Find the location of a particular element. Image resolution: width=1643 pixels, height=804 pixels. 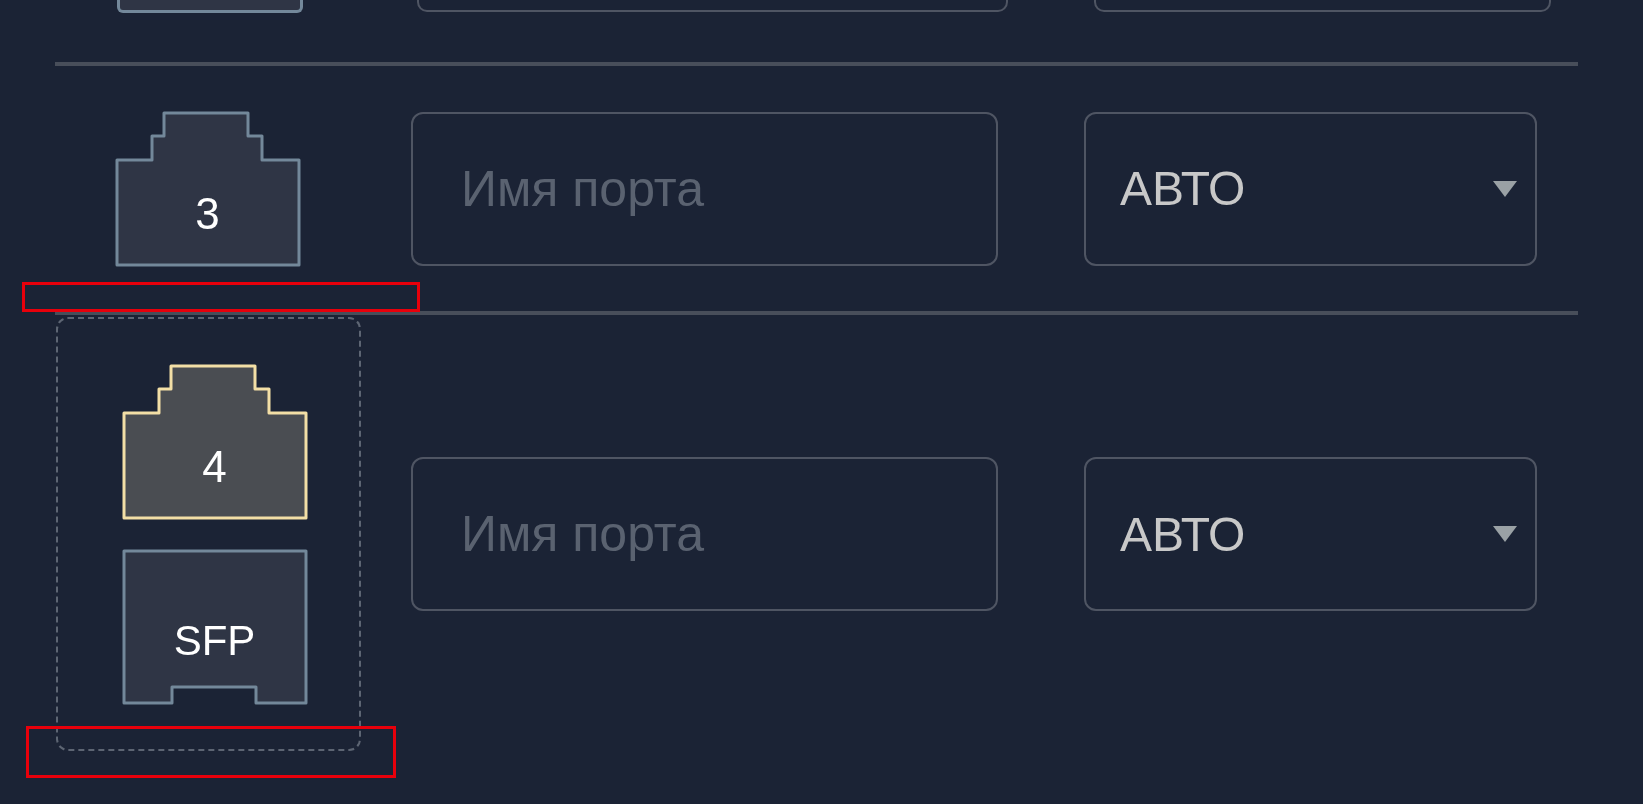

port-label: 4 is located at coordinates (214, 441).